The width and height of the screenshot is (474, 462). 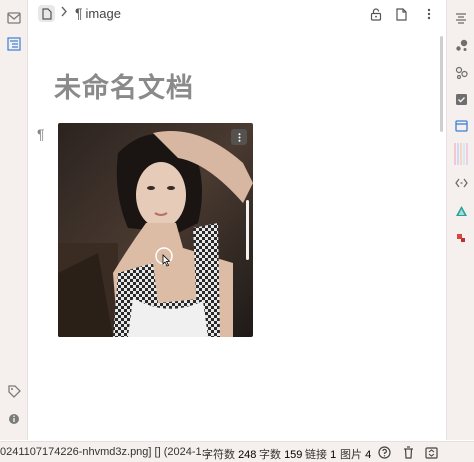 What do you see at coordinates (103, 13) in the screenshot?
I see `breadcrumb-label: image` at bounding box center [103, 13].